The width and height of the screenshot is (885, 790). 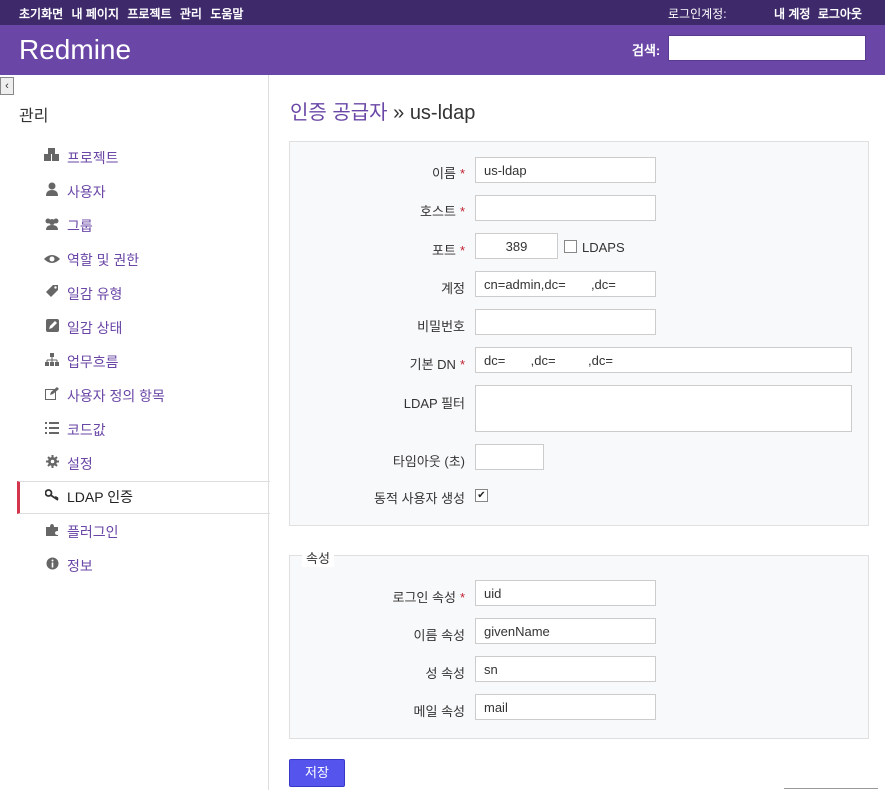 I want to click on user-icon, so click(x=52, y=192).